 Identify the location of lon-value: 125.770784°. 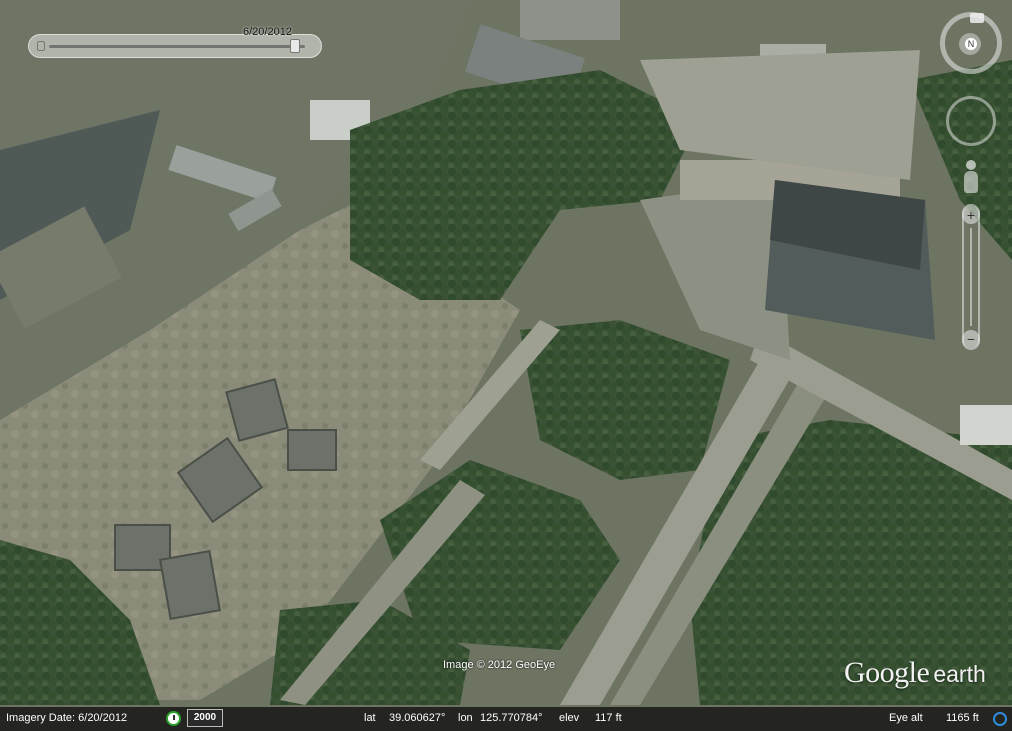
(511, 718).